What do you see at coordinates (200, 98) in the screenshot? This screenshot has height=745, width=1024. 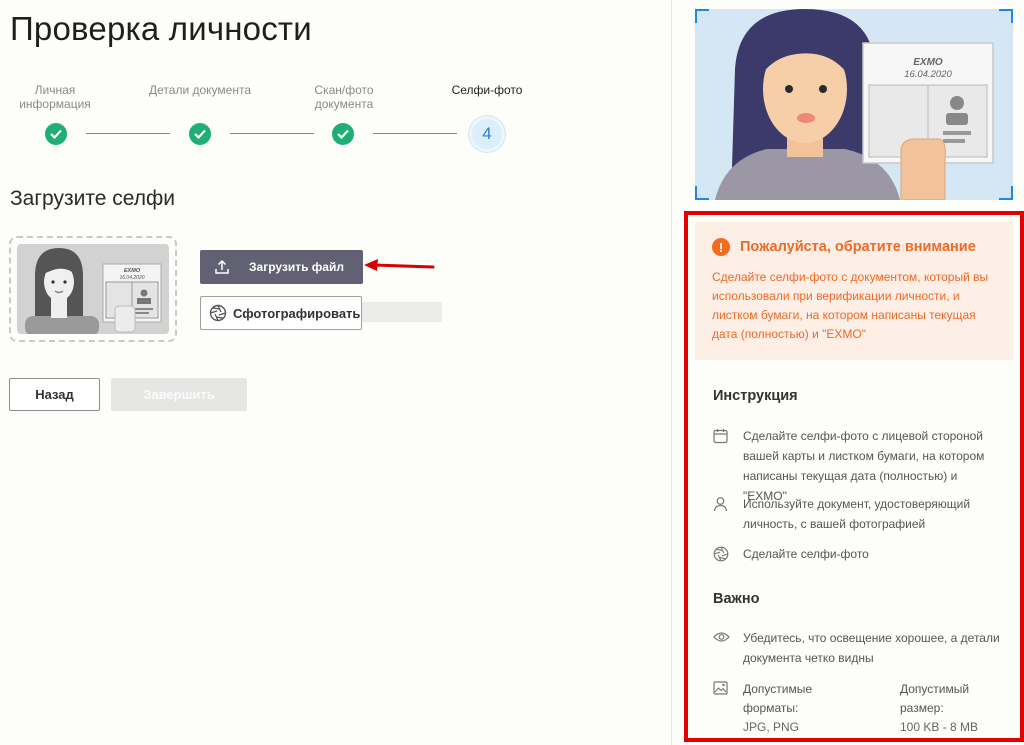 I see `step-document-details: Детали документа` at bounding box center [200, 98].